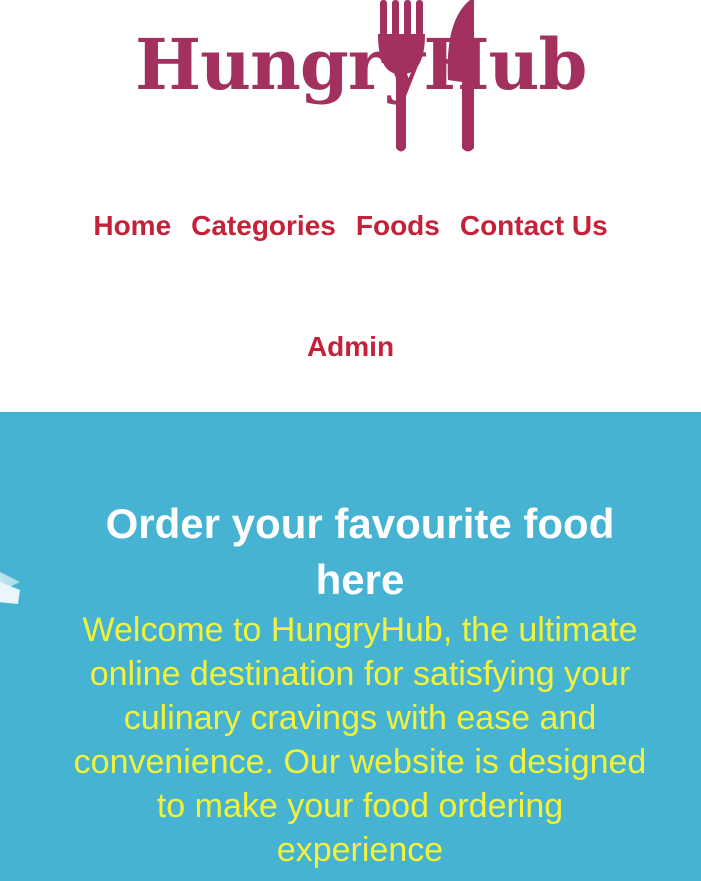 The image size is (701, 881). I want to click on admin-nav: Admin, so click(350, 347).